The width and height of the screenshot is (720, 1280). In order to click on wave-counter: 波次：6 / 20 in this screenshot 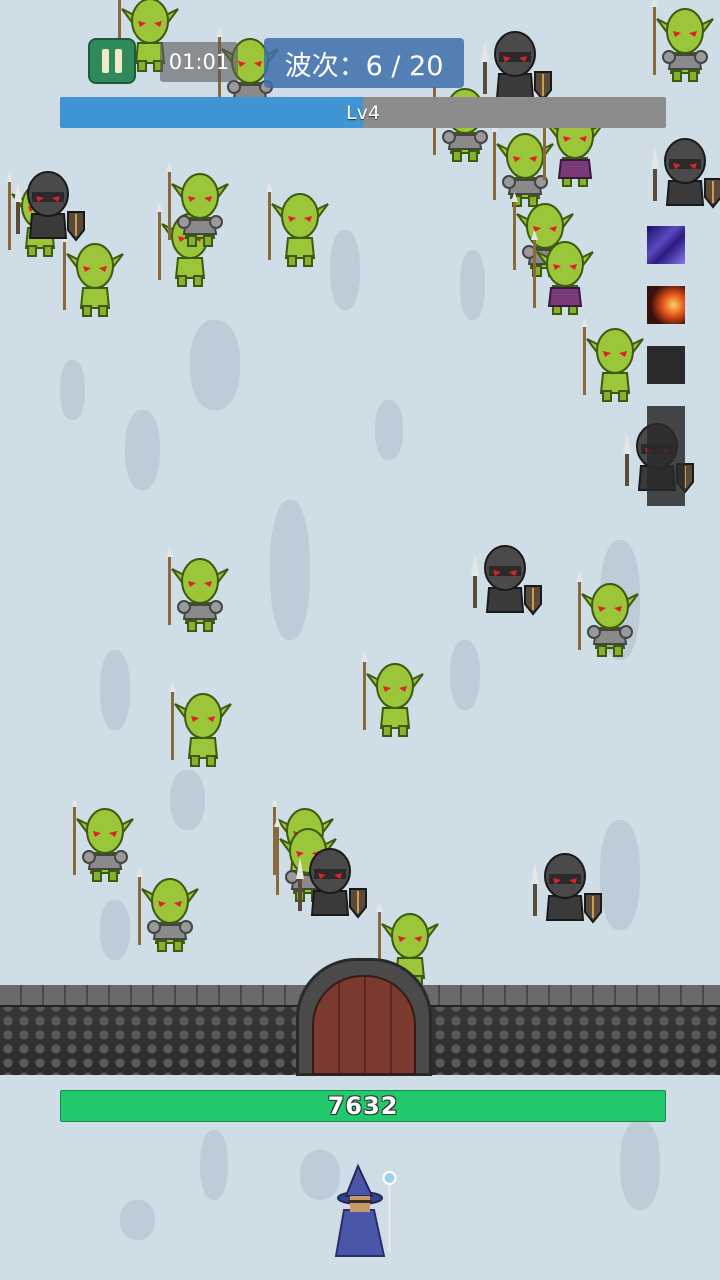, I will do `click(364, 63)`.